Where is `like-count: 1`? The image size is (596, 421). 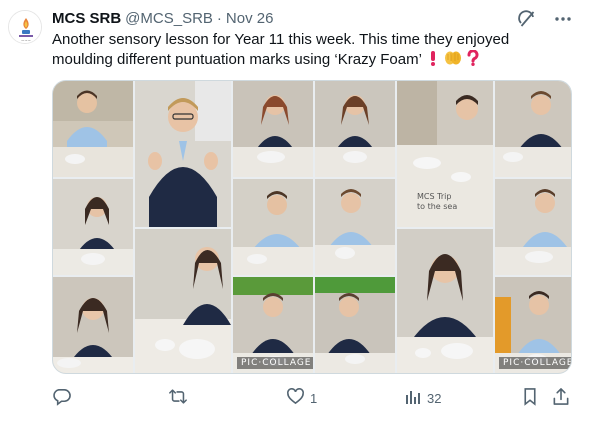 like-count: 1 is located at coordinates (314, 398).